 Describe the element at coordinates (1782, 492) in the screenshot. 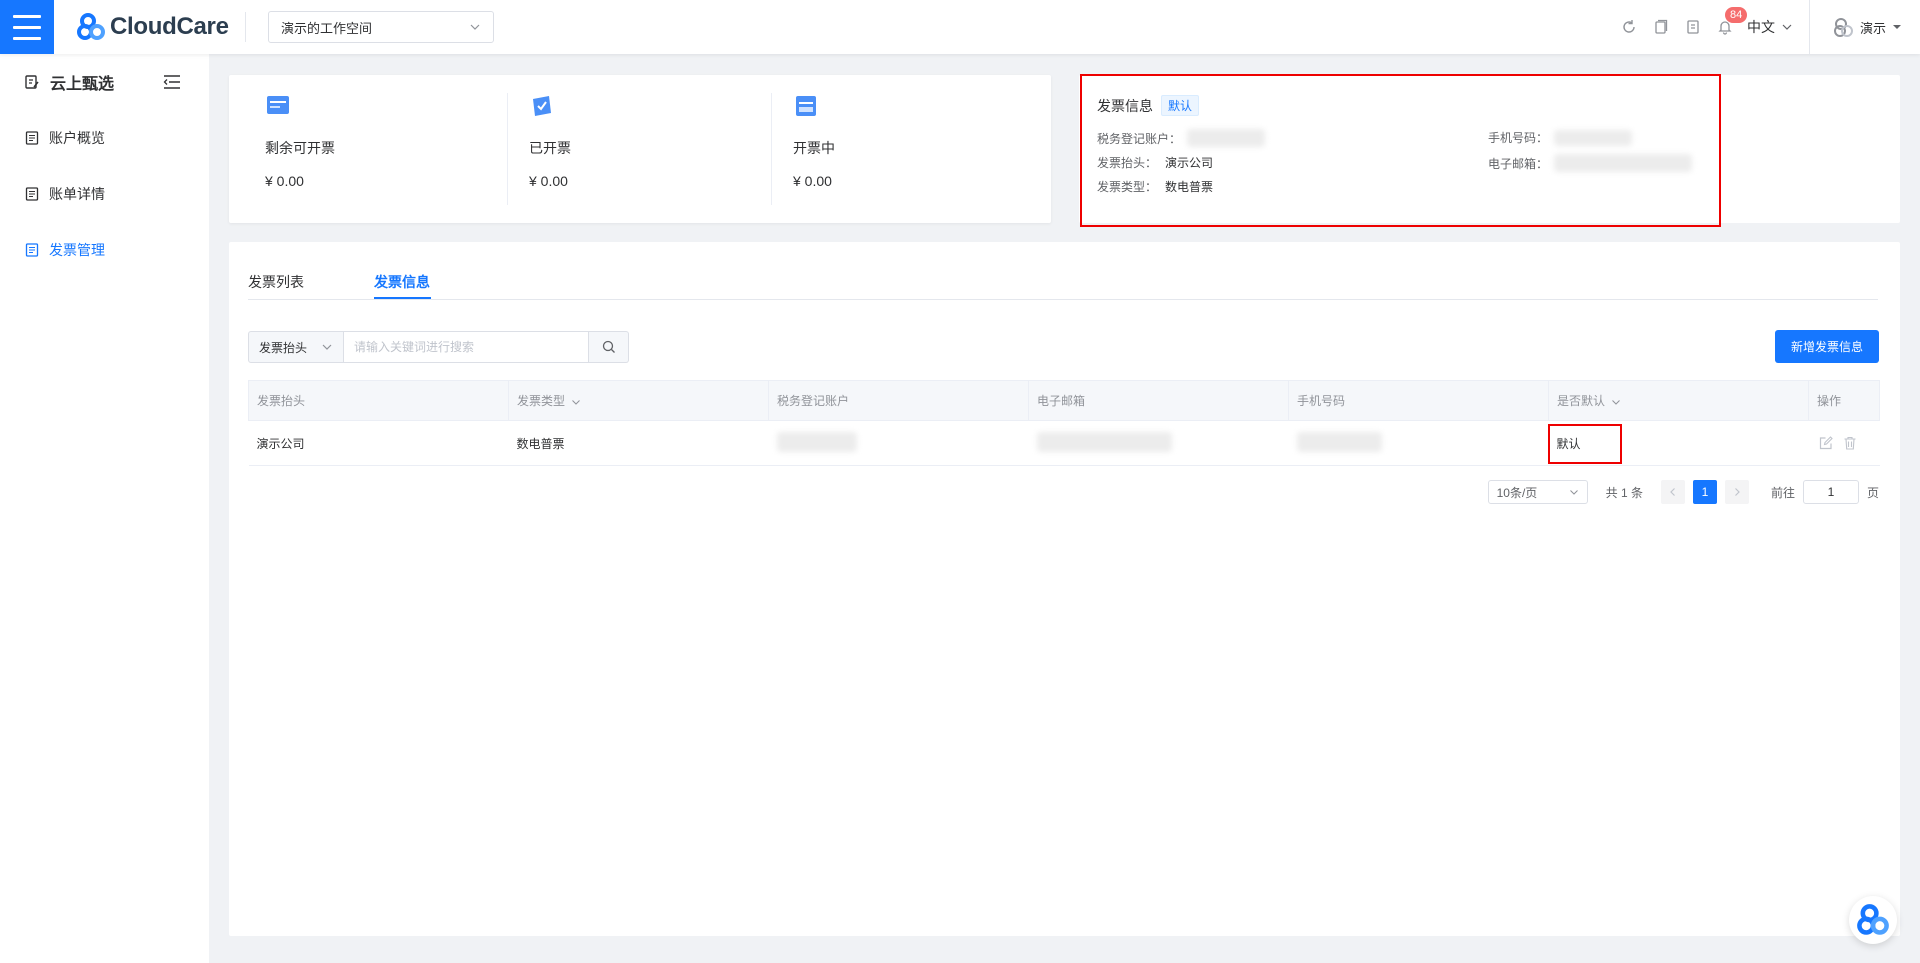

I see `goto-label: 前往` at that location.